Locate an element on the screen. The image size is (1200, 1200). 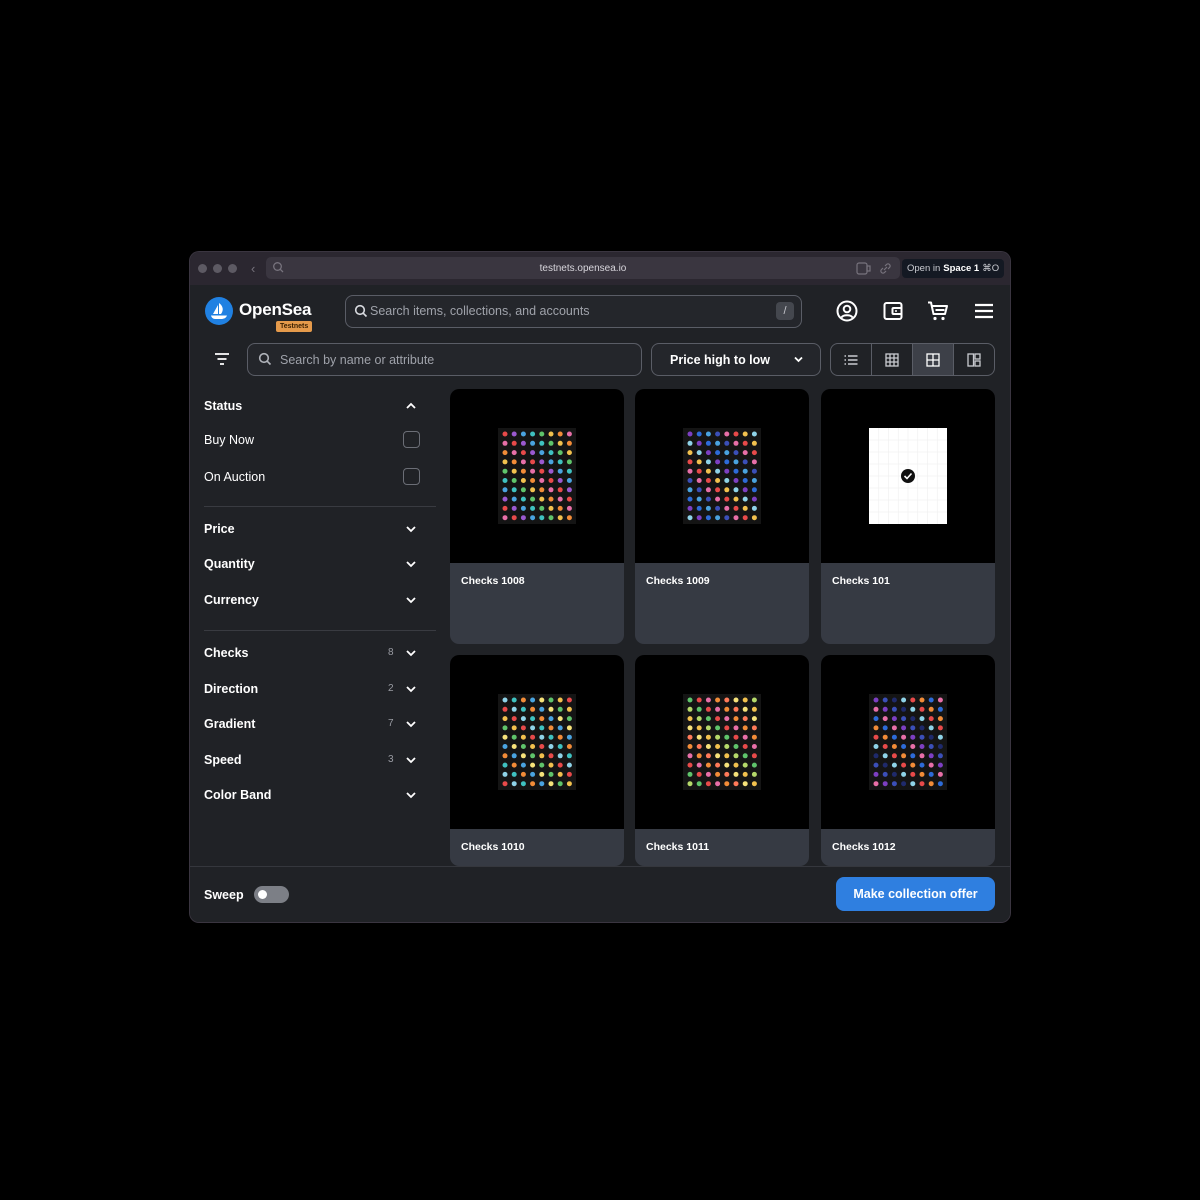
trait-direction: Direction 2 is located at coordinates (313, 689).